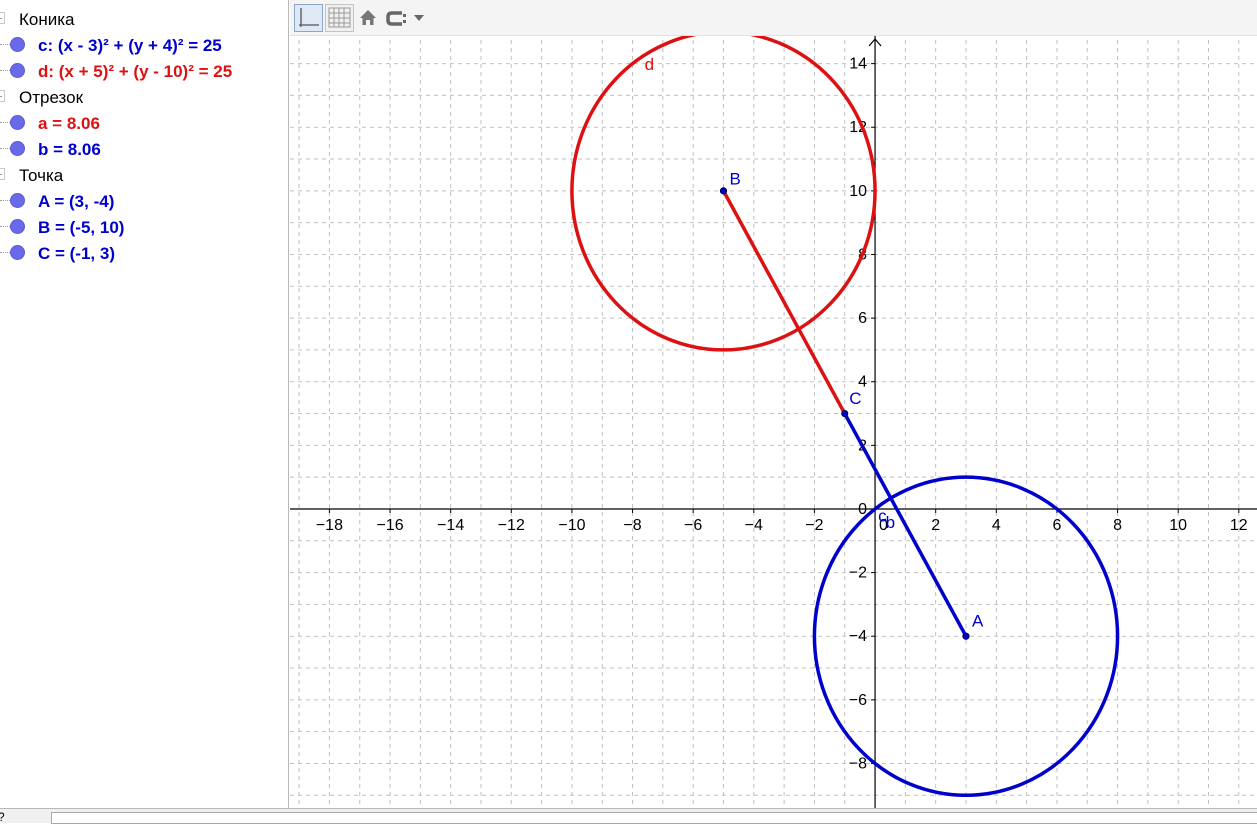  I want to click on y-tick-label: 14, so click(858, 64).